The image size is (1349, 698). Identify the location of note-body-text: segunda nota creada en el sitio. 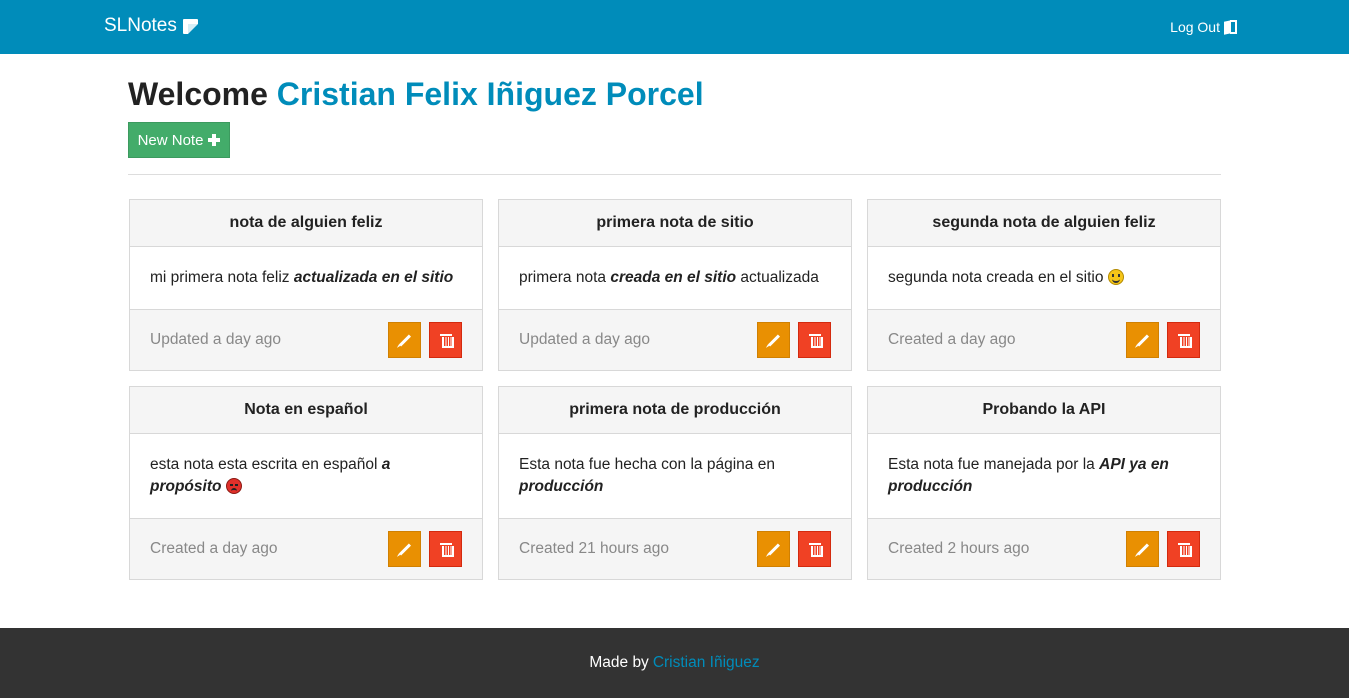
(1006, 278).